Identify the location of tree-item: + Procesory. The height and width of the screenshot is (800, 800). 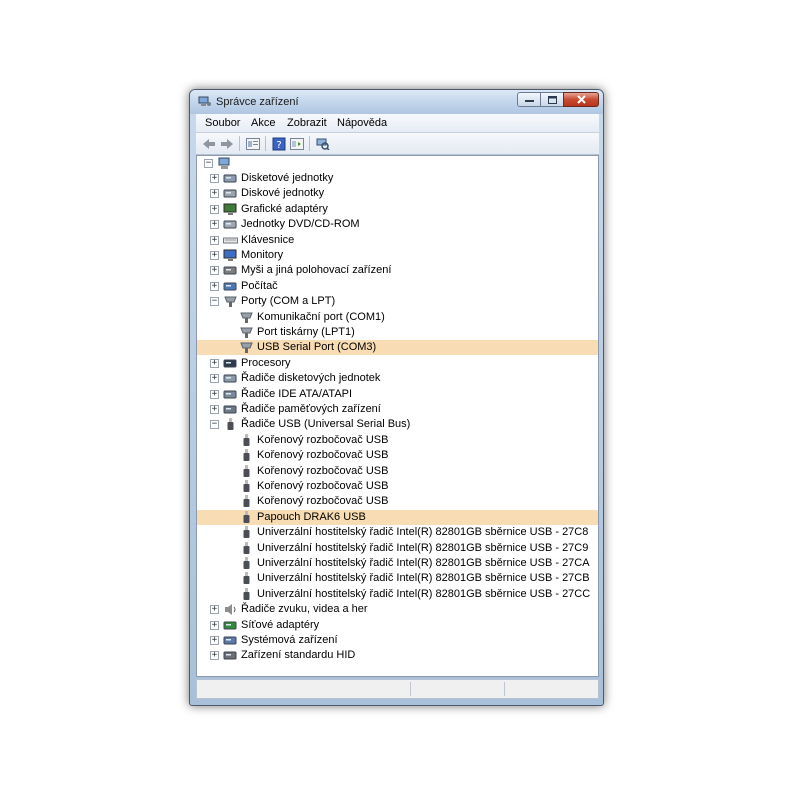
(397, 363).